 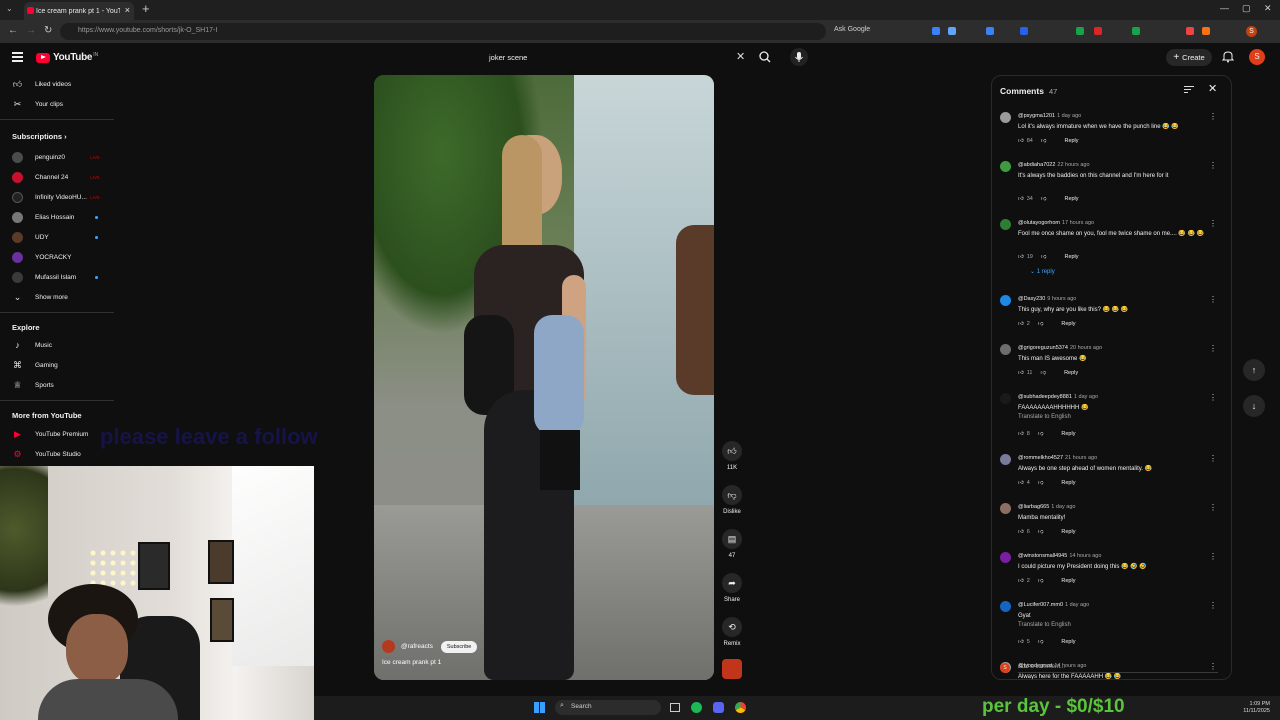 I want to click on share-button: ➦ Share, so click(x=732, y=588).